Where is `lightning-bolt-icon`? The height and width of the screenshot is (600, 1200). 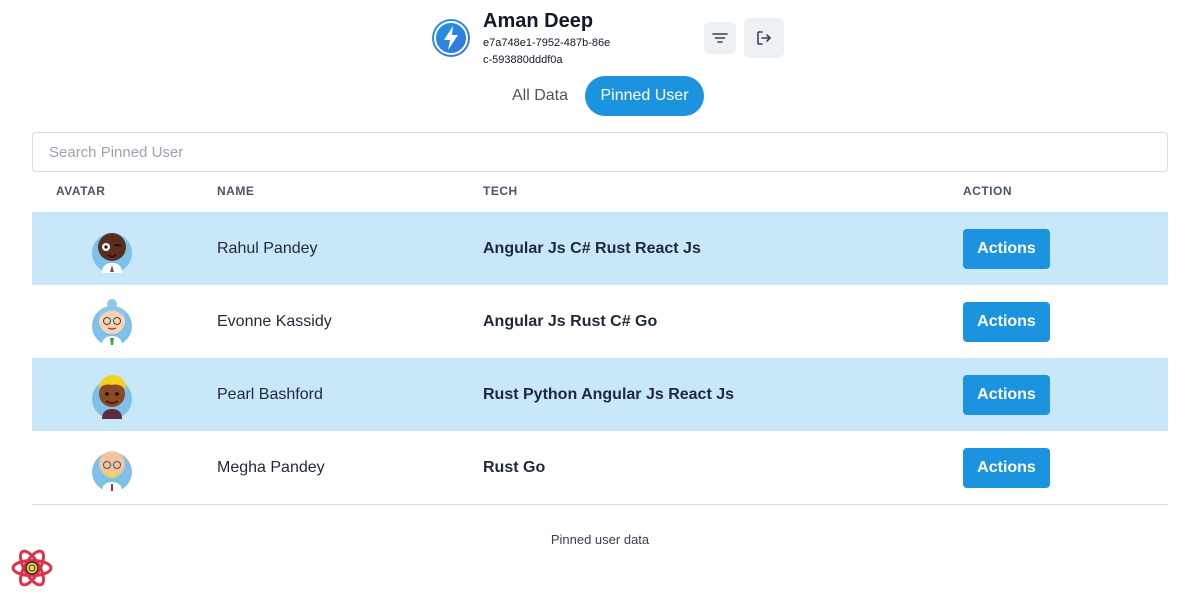
lightning-bolt-icon is located at coordinates (451, 38).